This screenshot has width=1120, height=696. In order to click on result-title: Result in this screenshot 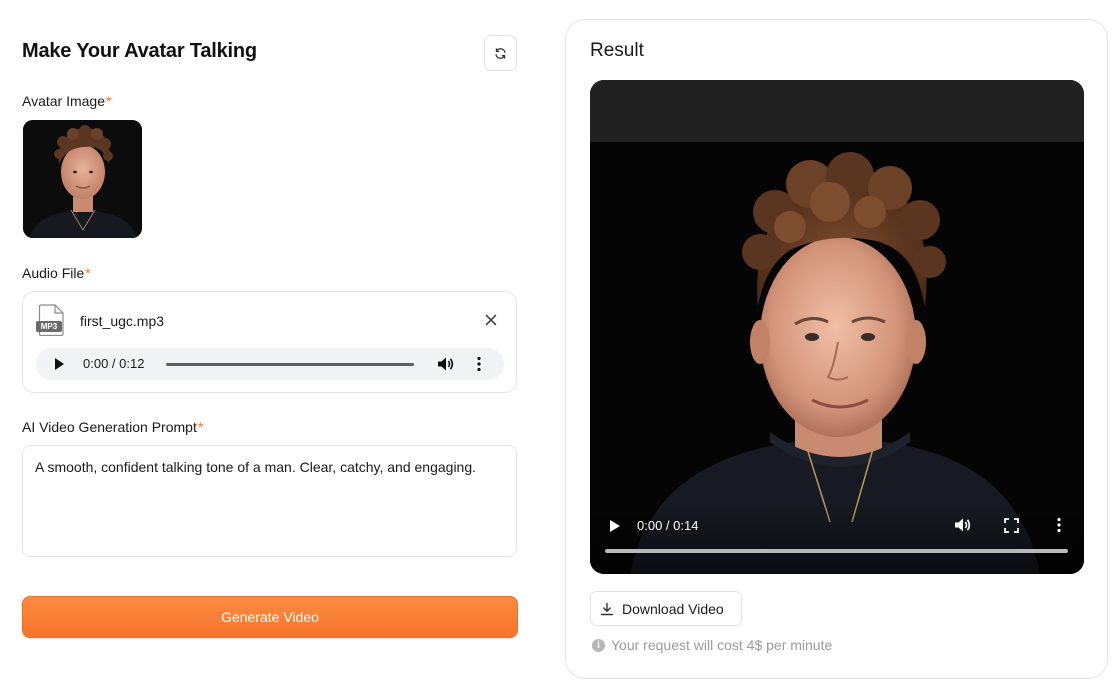, I will do `click(617, 50)`.